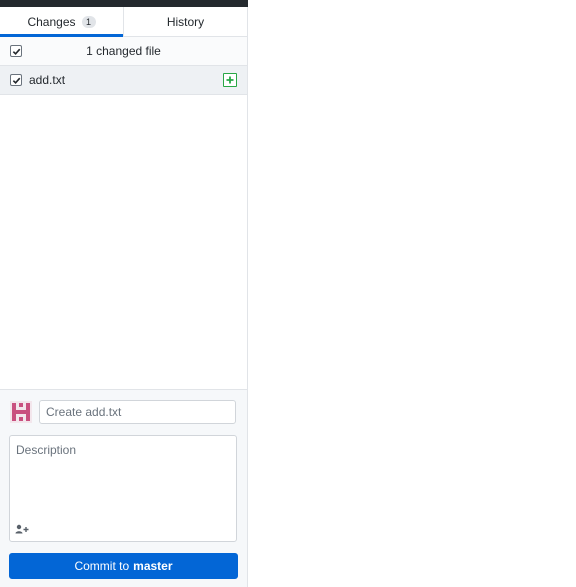 This screenshot has width=576, height=587. I want to click on tab-history-label: History, so click(185, 21).